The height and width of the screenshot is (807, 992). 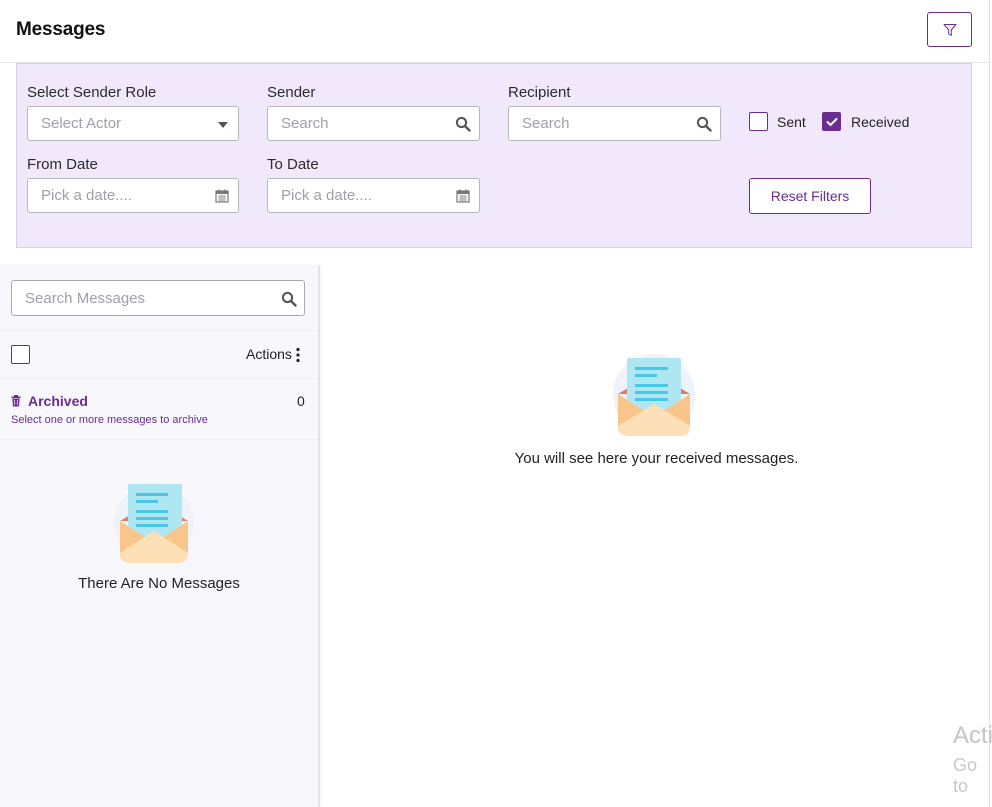 What do you see at coordinates (158, 298) in the screenshot?
I see `search-messages-input: Search Messages` at bounding box center [158, 298].